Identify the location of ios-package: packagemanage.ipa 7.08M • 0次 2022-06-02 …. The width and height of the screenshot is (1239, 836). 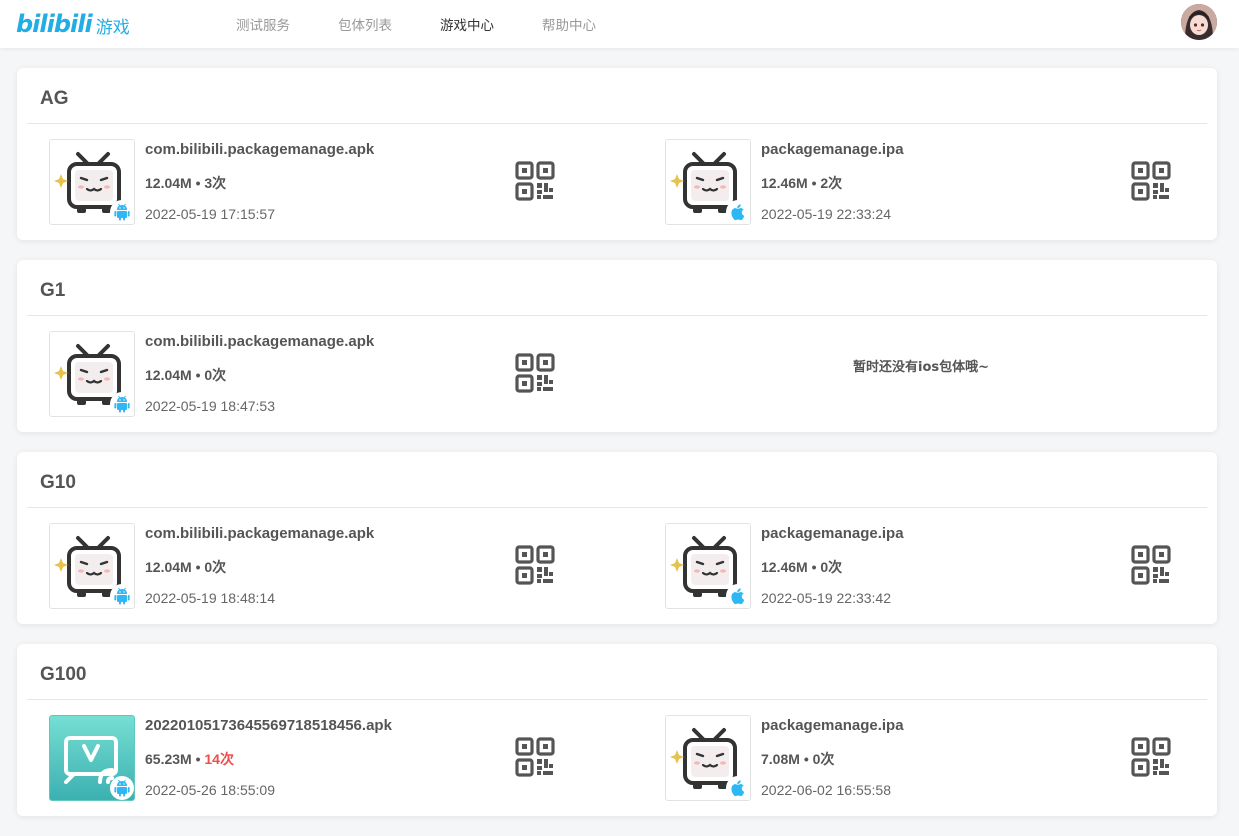
(945, 758).